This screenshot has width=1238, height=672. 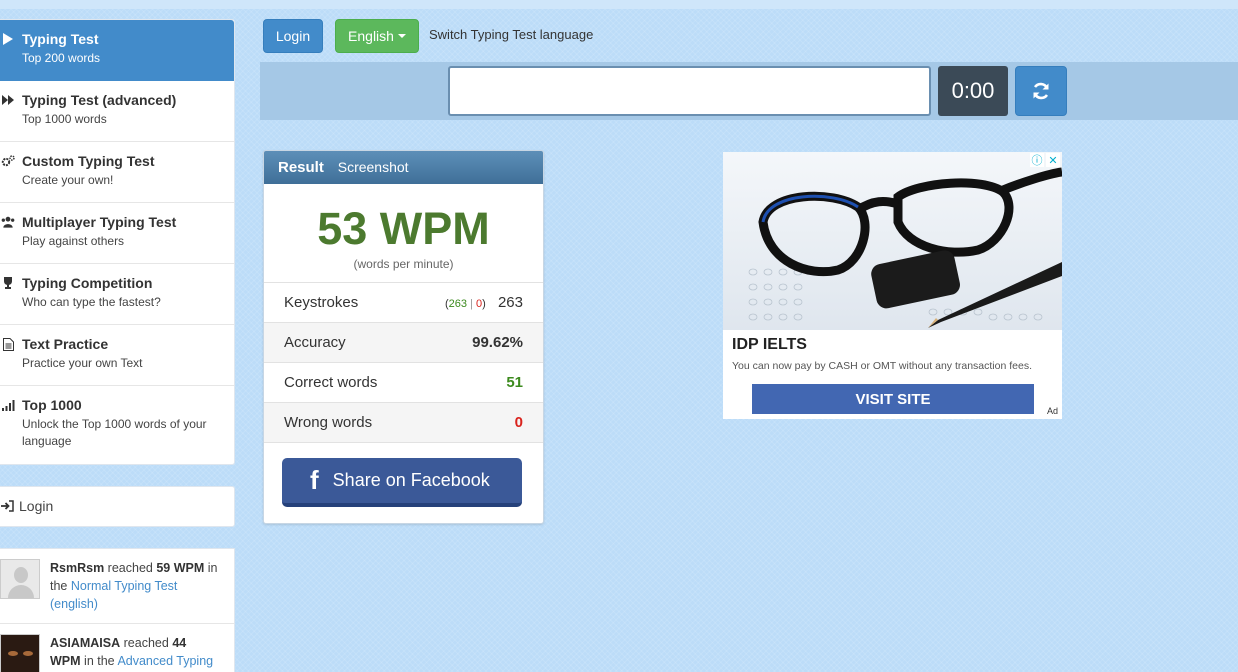 I want to click on correct-words-row: Correct words 51, so click(x=403, y=382).